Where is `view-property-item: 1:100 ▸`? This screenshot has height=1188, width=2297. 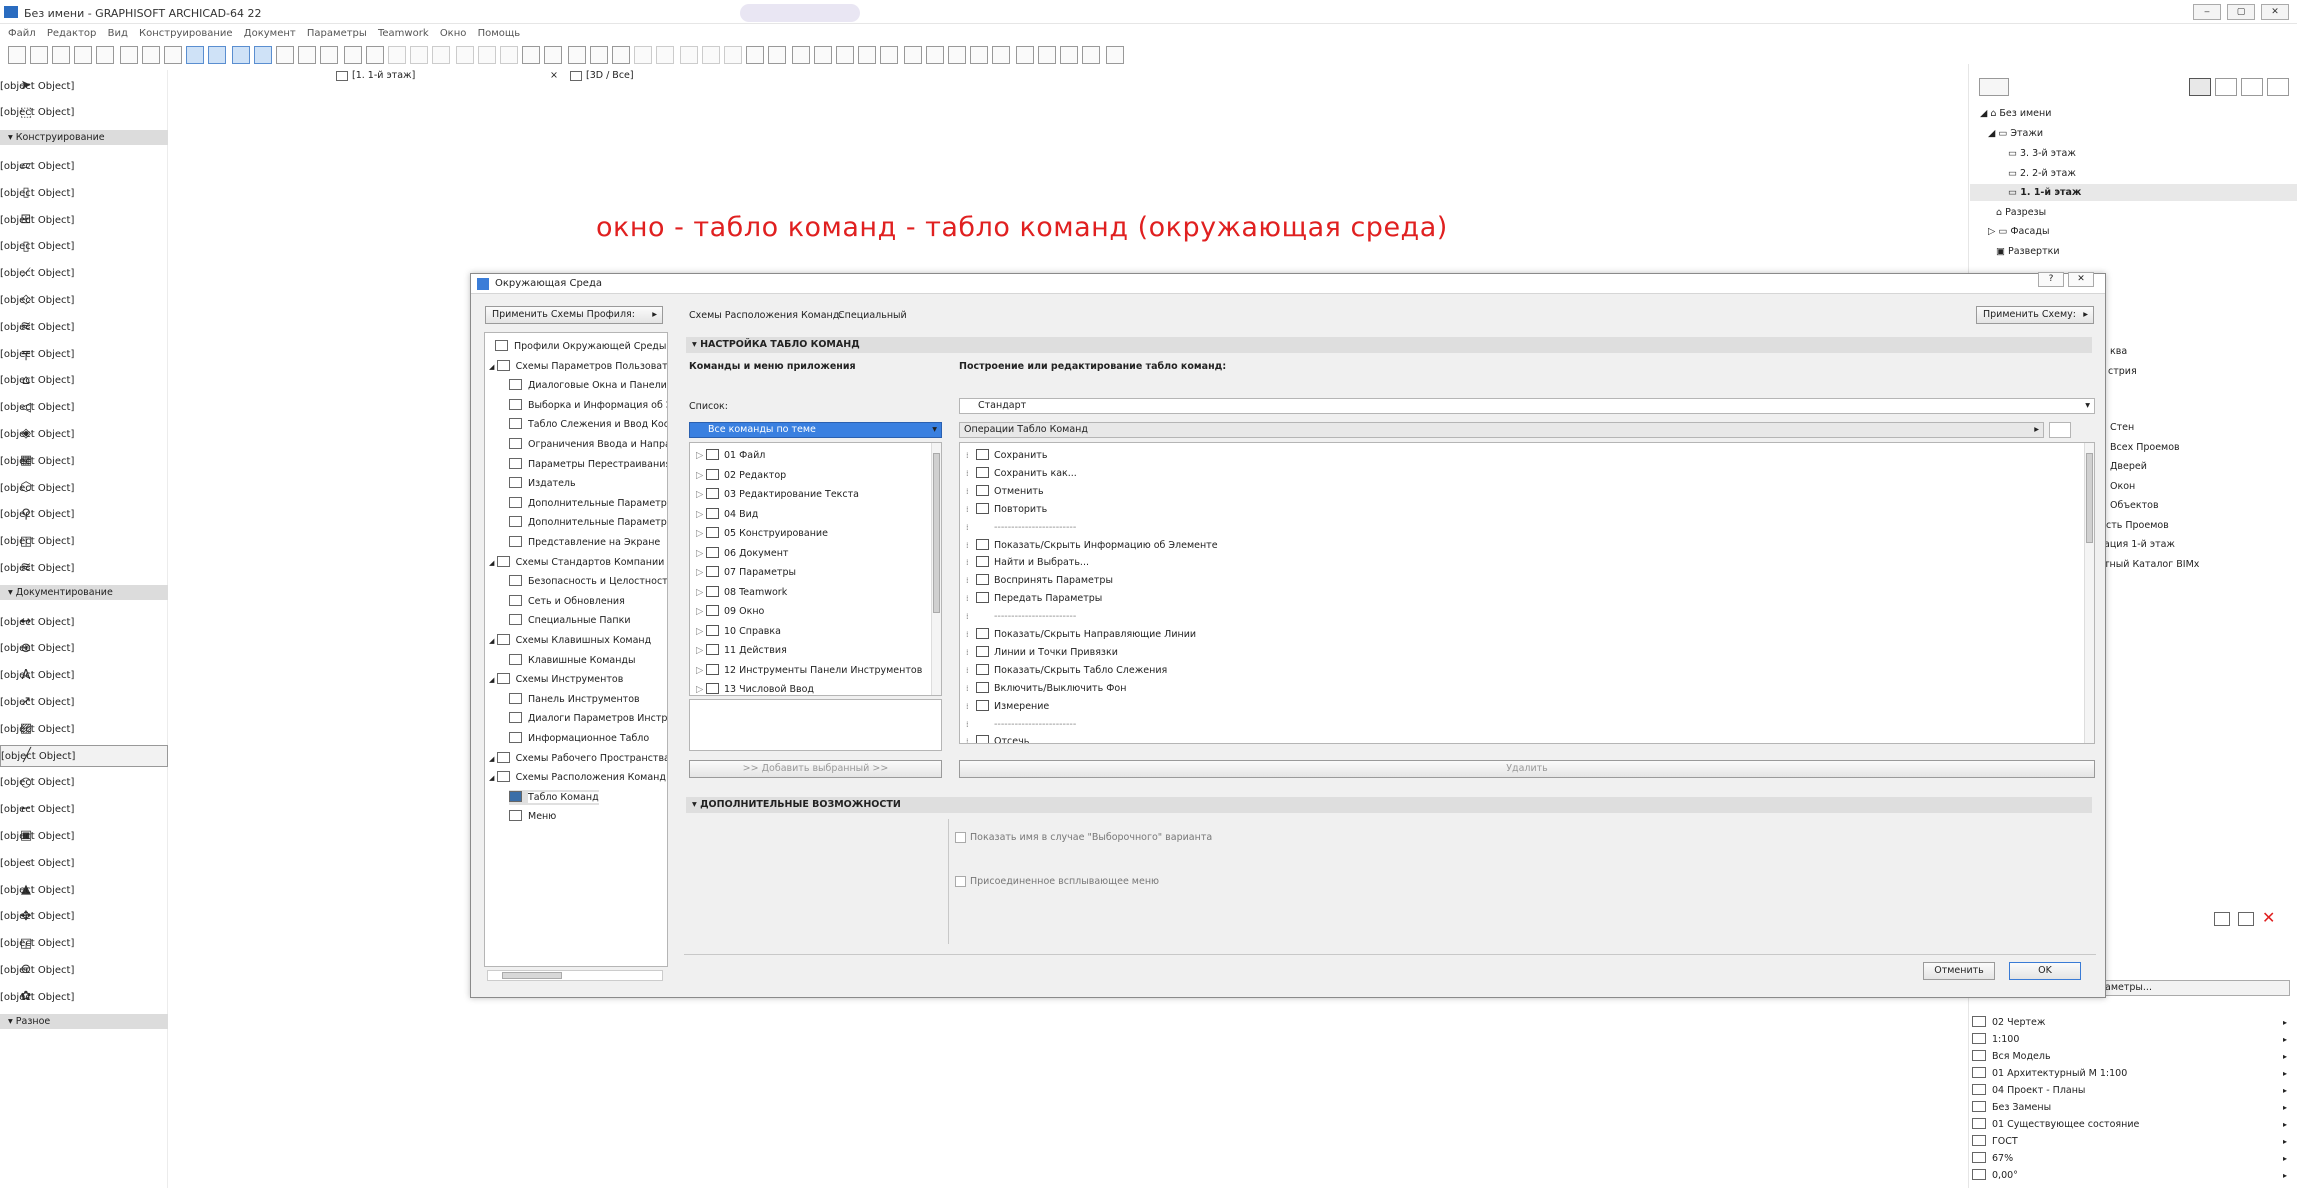
view-property-item: 1:100 ▸ is located at coordinates (2129, 1040).